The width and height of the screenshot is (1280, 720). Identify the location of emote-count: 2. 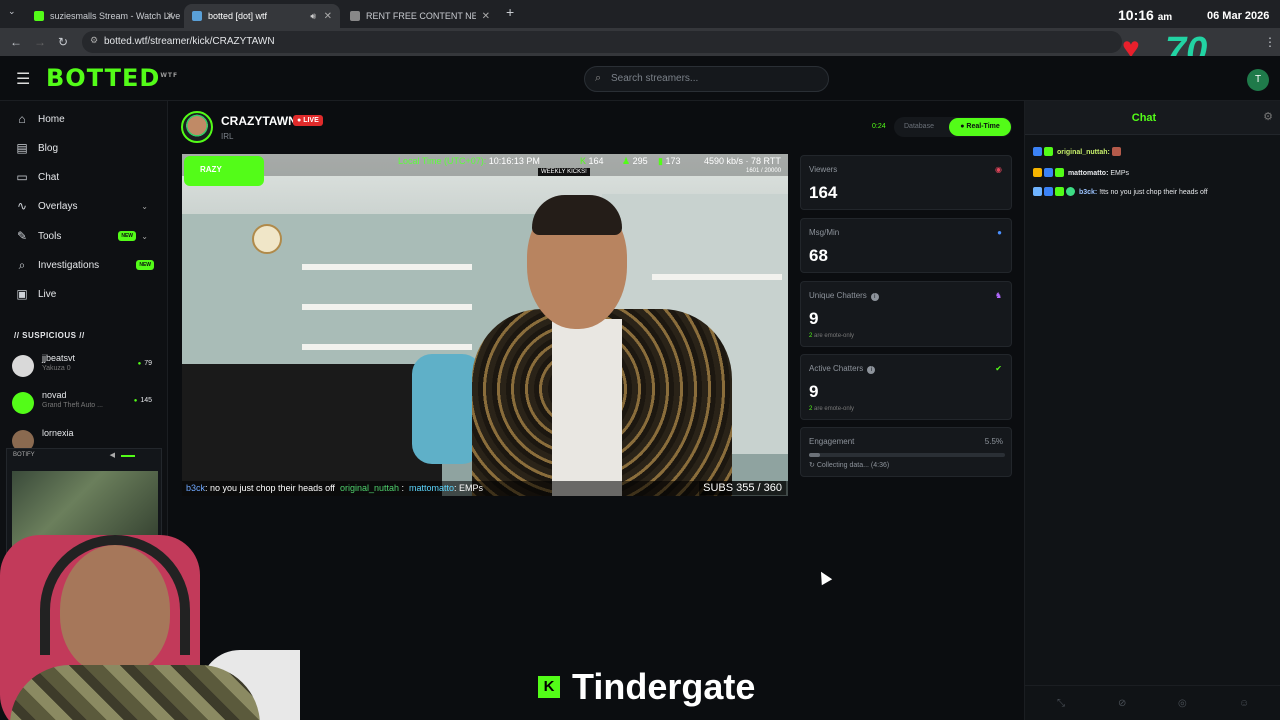
(811, 409).